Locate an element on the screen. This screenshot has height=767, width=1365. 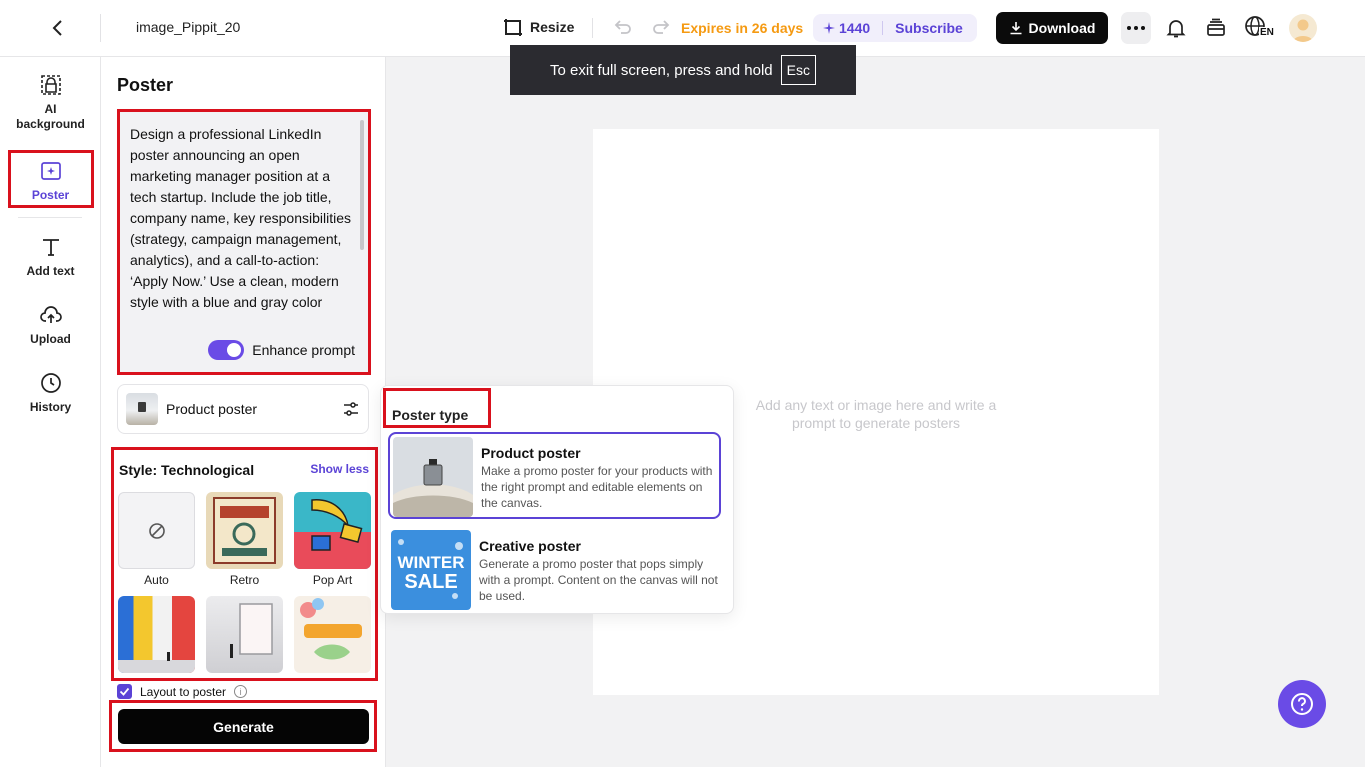
undo-button is located at coordinates (624, 28).